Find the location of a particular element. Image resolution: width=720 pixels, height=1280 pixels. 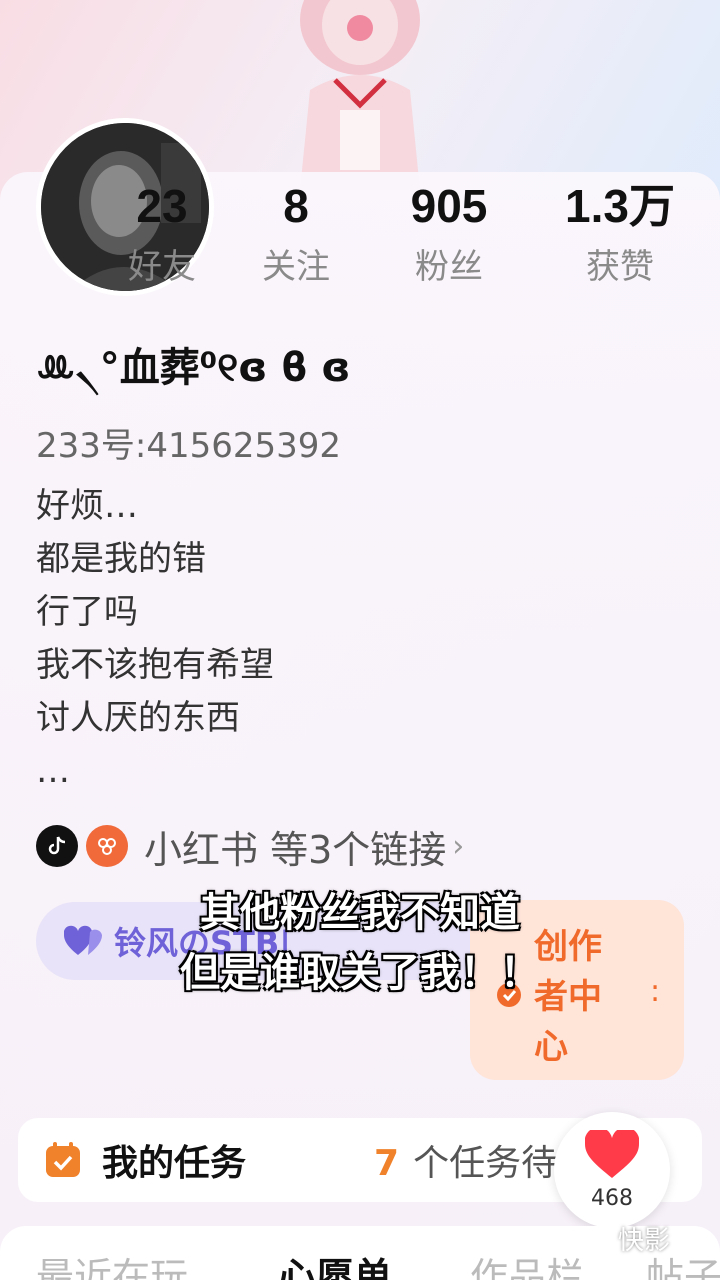

stat-likes: 1.3万 获赞 is located at coordinates (620, 235).